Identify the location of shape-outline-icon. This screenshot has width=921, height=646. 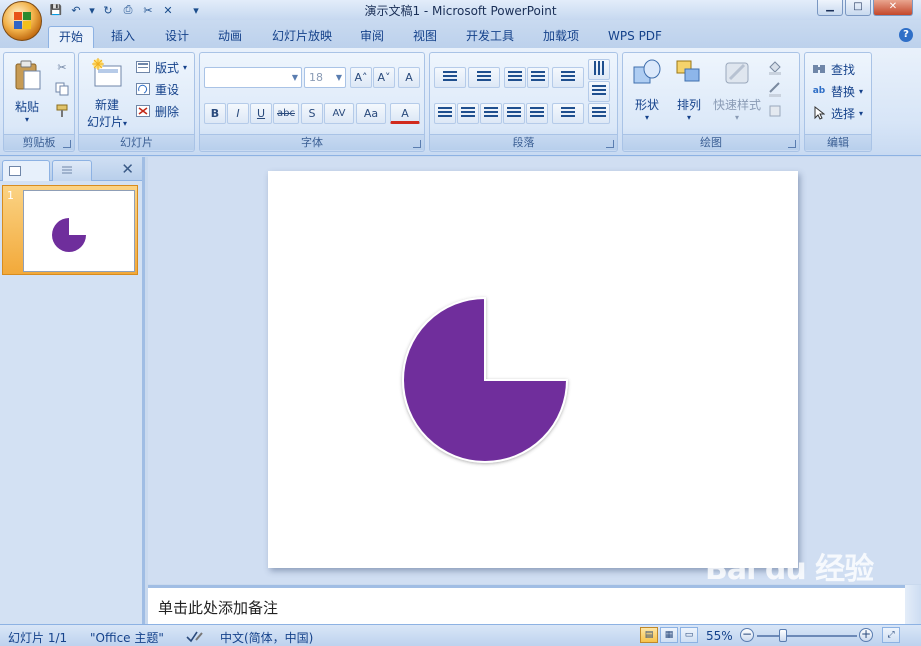
(775, 89).